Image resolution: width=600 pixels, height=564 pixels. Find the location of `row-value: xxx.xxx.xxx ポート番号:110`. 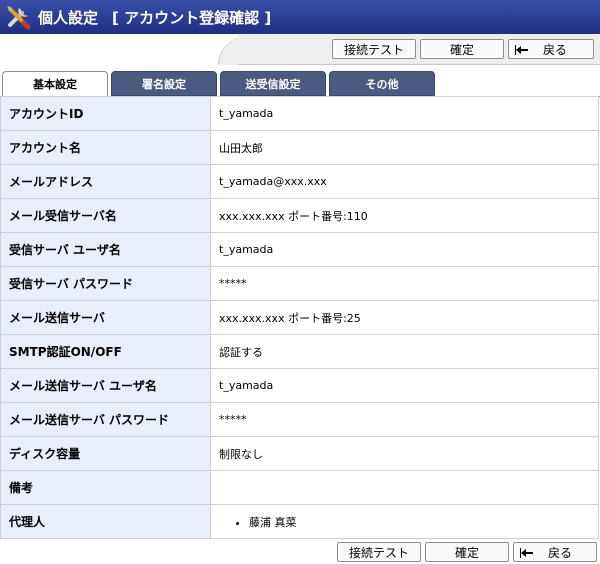

row-value: xxx.xxx.xxx ポート番号:110 is located at coordinates (404, 215).